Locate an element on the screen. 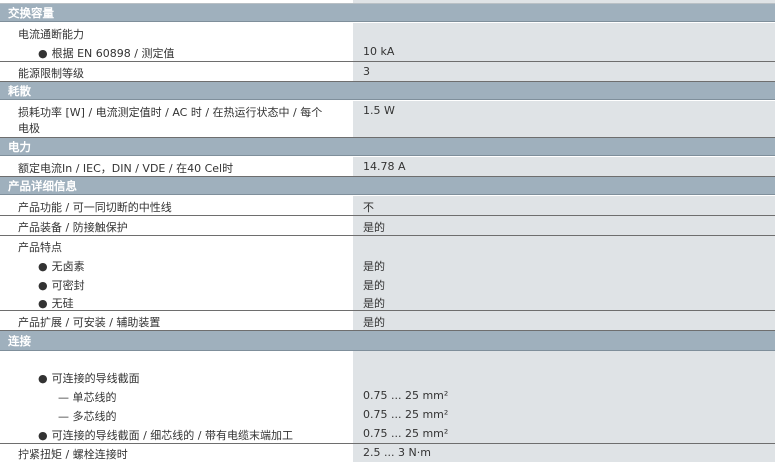  spec-label: 能源限制等级 is located at coordinates (51, 73).